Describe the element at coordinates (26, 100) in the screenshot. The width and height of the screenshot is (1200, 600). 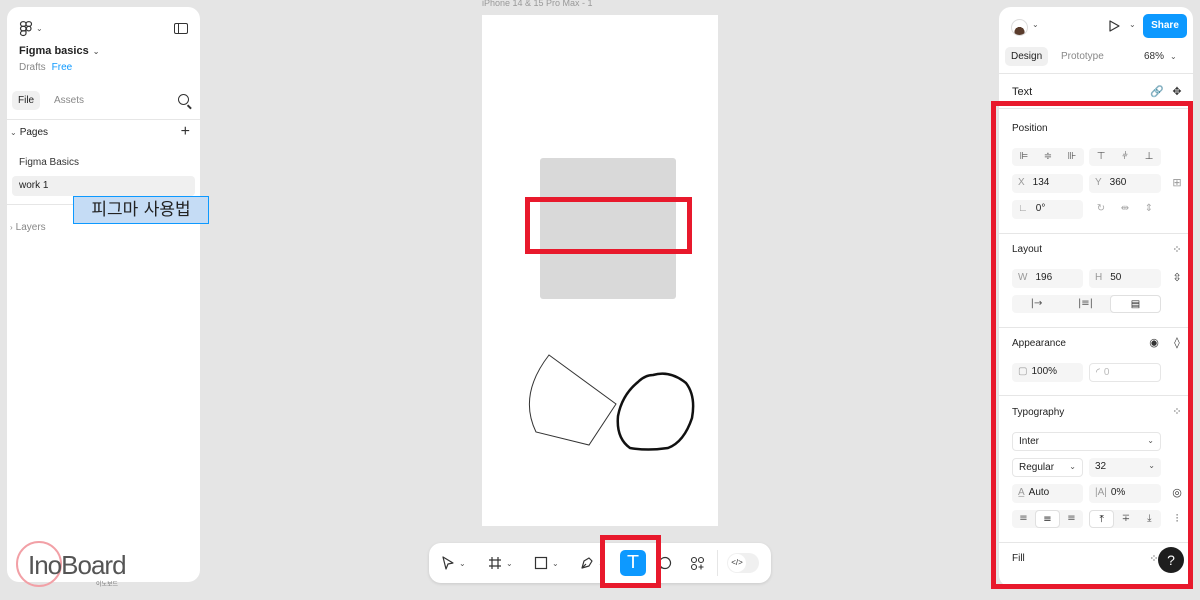
I see `tab-file: File` at that location.